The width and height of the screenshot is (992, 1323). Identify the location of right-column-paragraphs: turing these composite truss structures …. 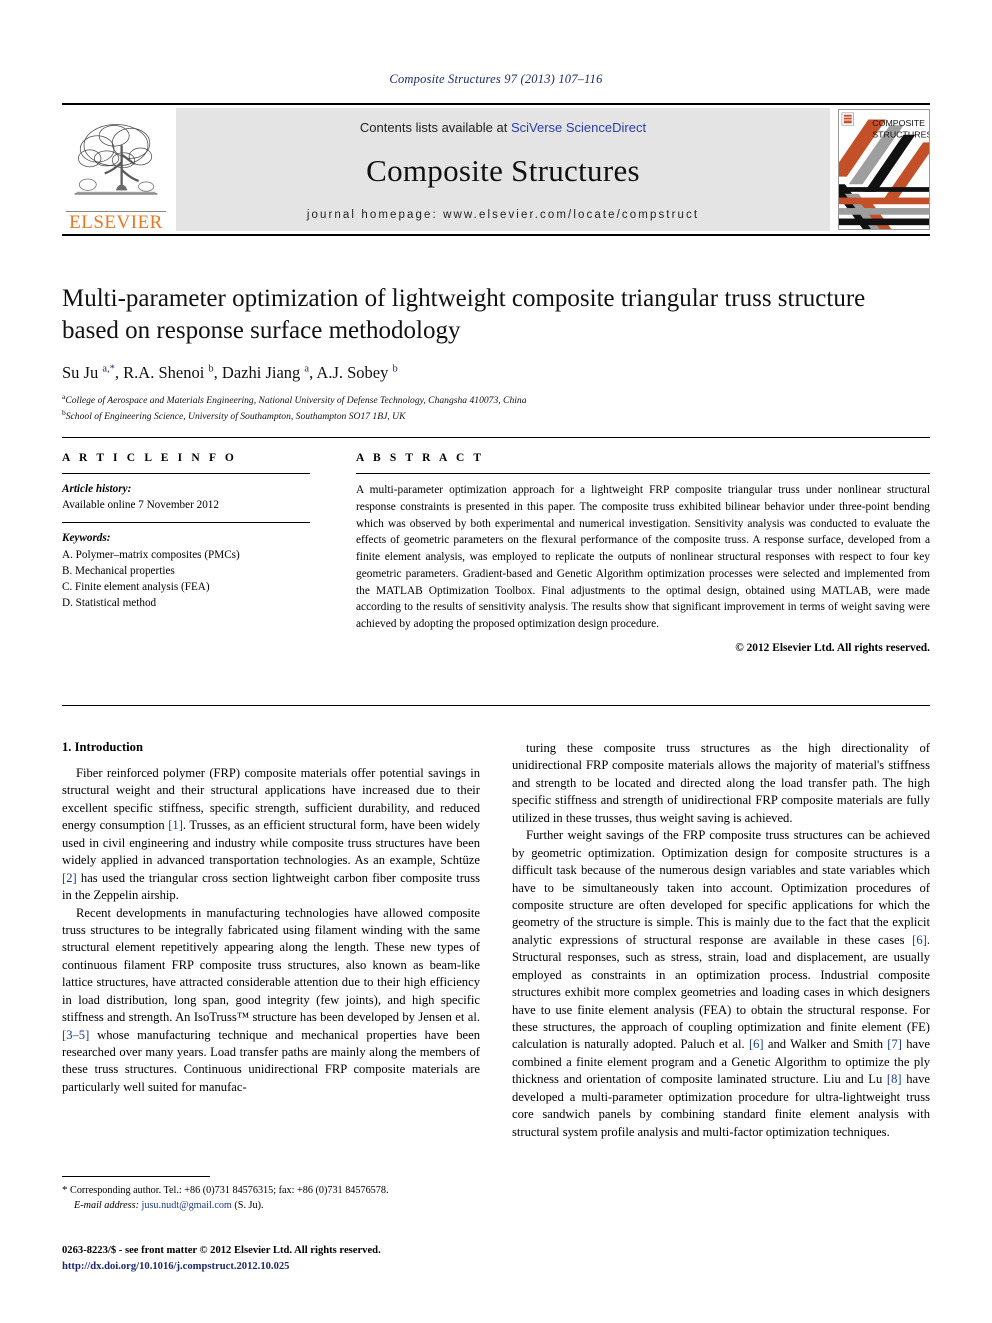
(721, 940).